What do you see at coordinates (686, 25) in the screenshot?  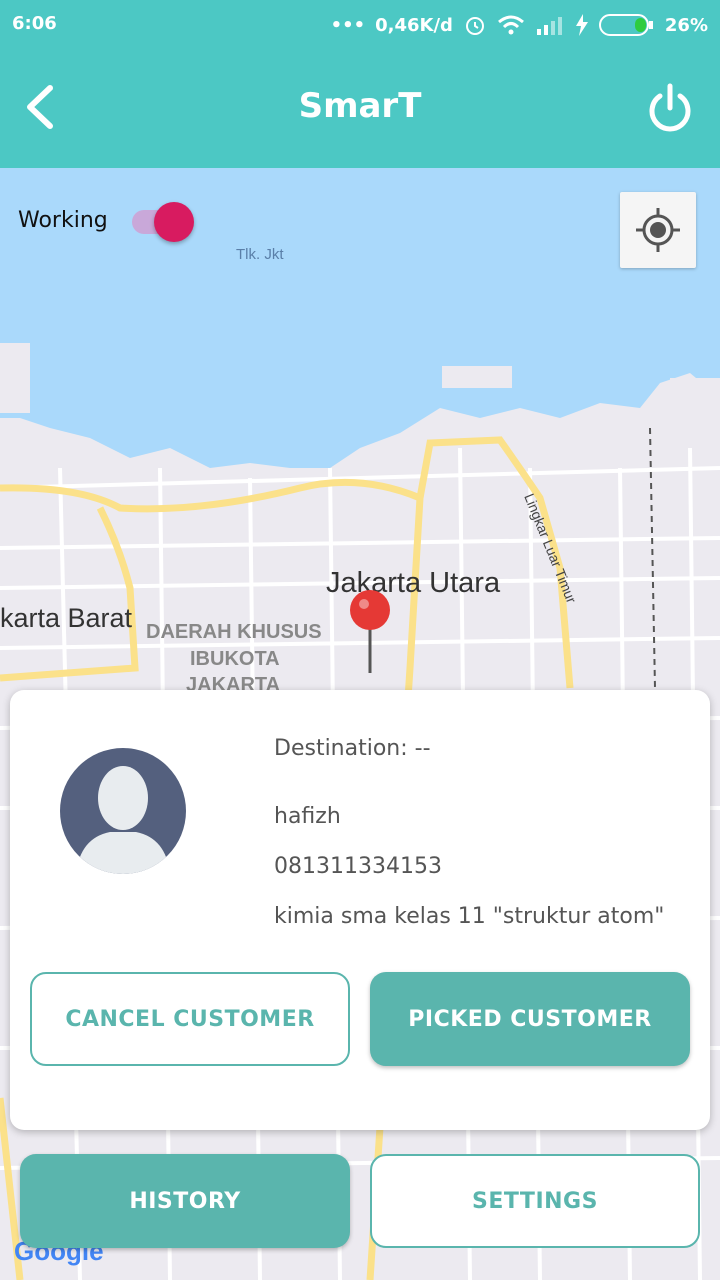 I see `battery-percent: 26%` at bounding box center [686, 25].